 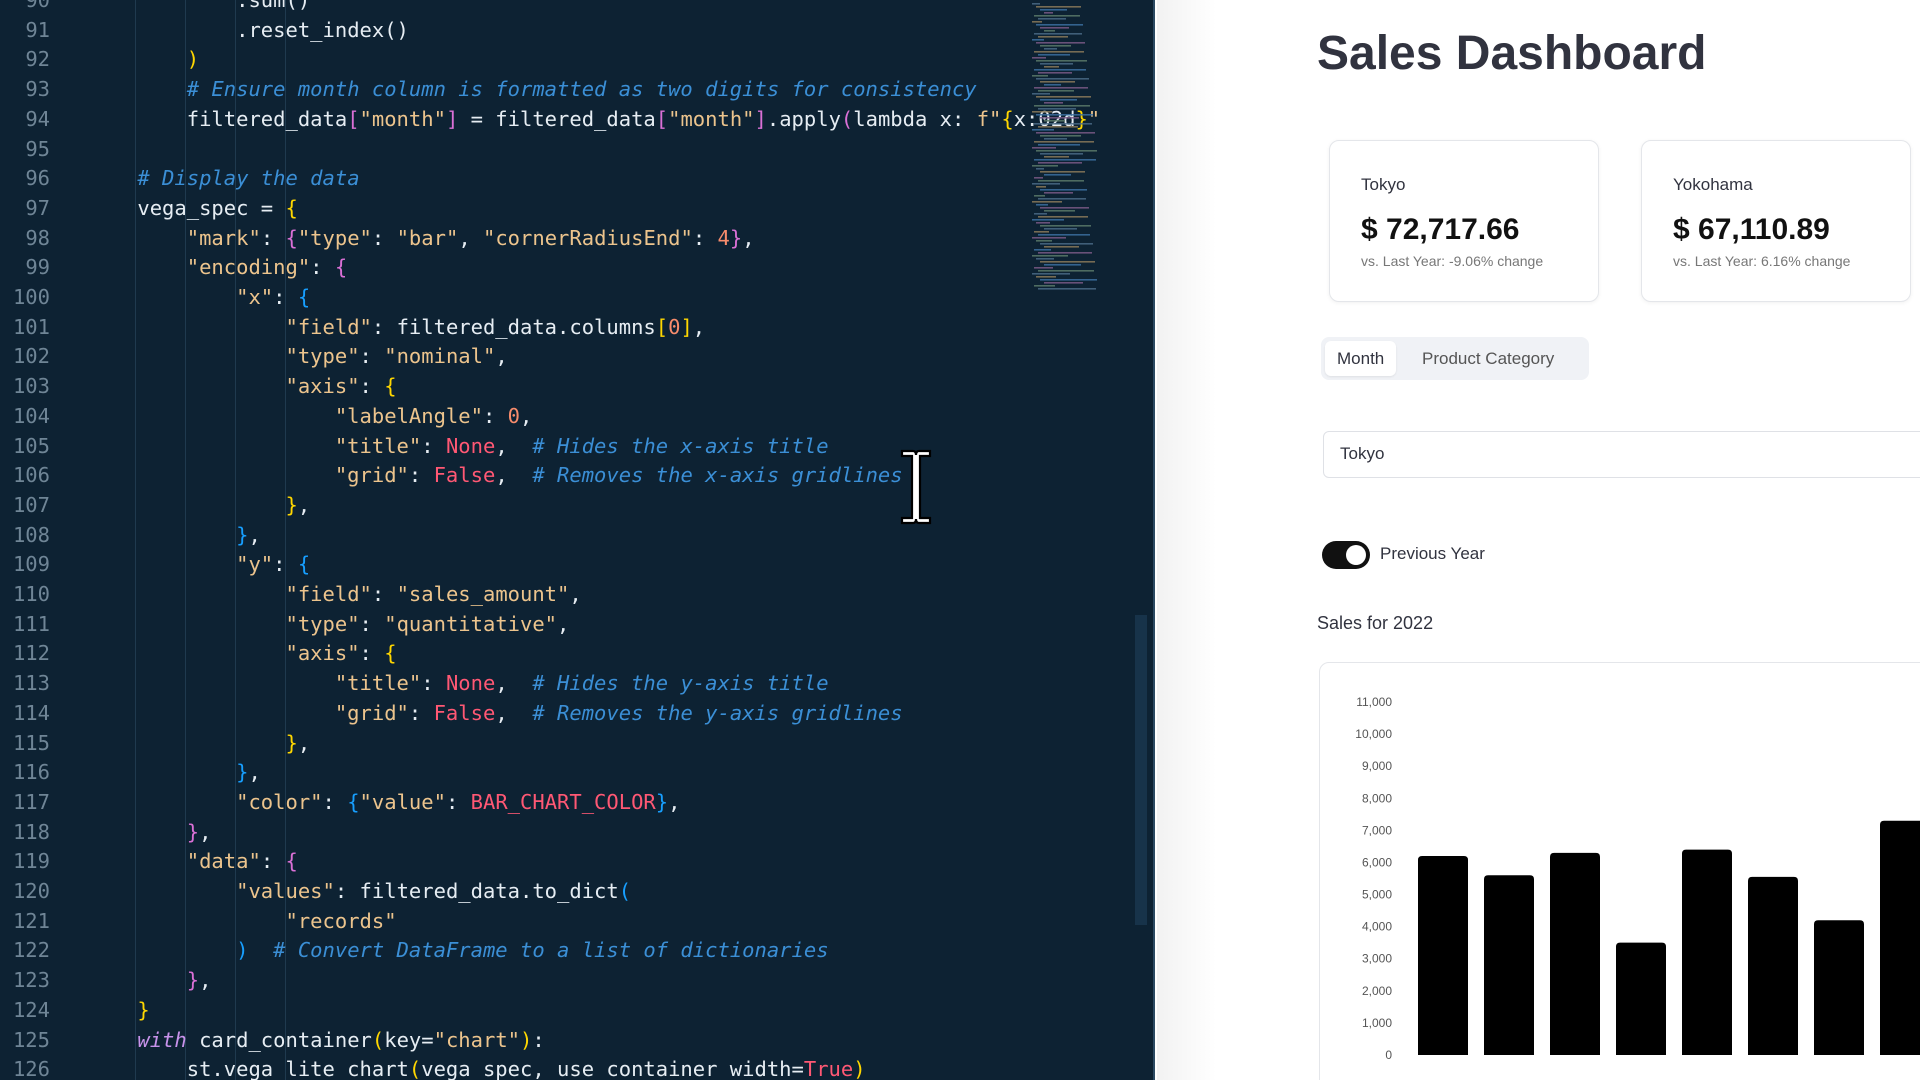 What do you see at coordinates (37, 178) in the screenshot?
I see `line-number: 96` at bounding box center [37, 178].